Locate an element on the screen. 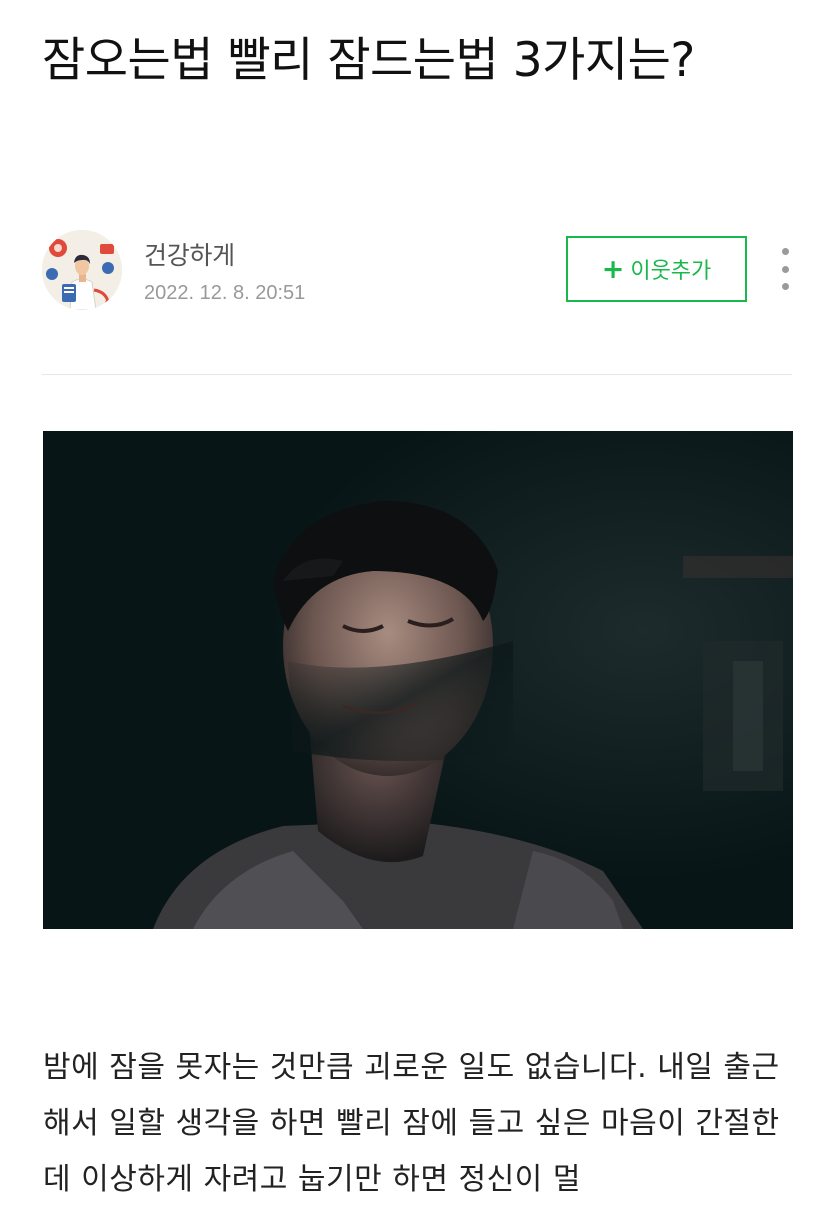 The height and width of the screenshot is (1212, 835). author-row: 건강하게 2022. 12. 8. 20:51 + 이웃추가 is located at coordinates (422, 271).